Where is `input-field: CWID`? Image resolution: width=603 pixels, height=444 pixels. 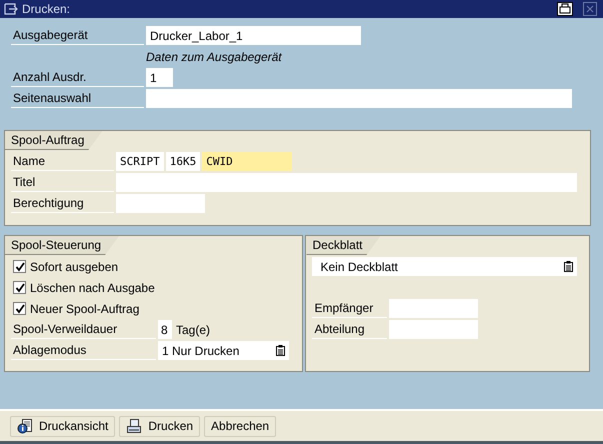 input-field: CWID is located at coordinates (247, 161).